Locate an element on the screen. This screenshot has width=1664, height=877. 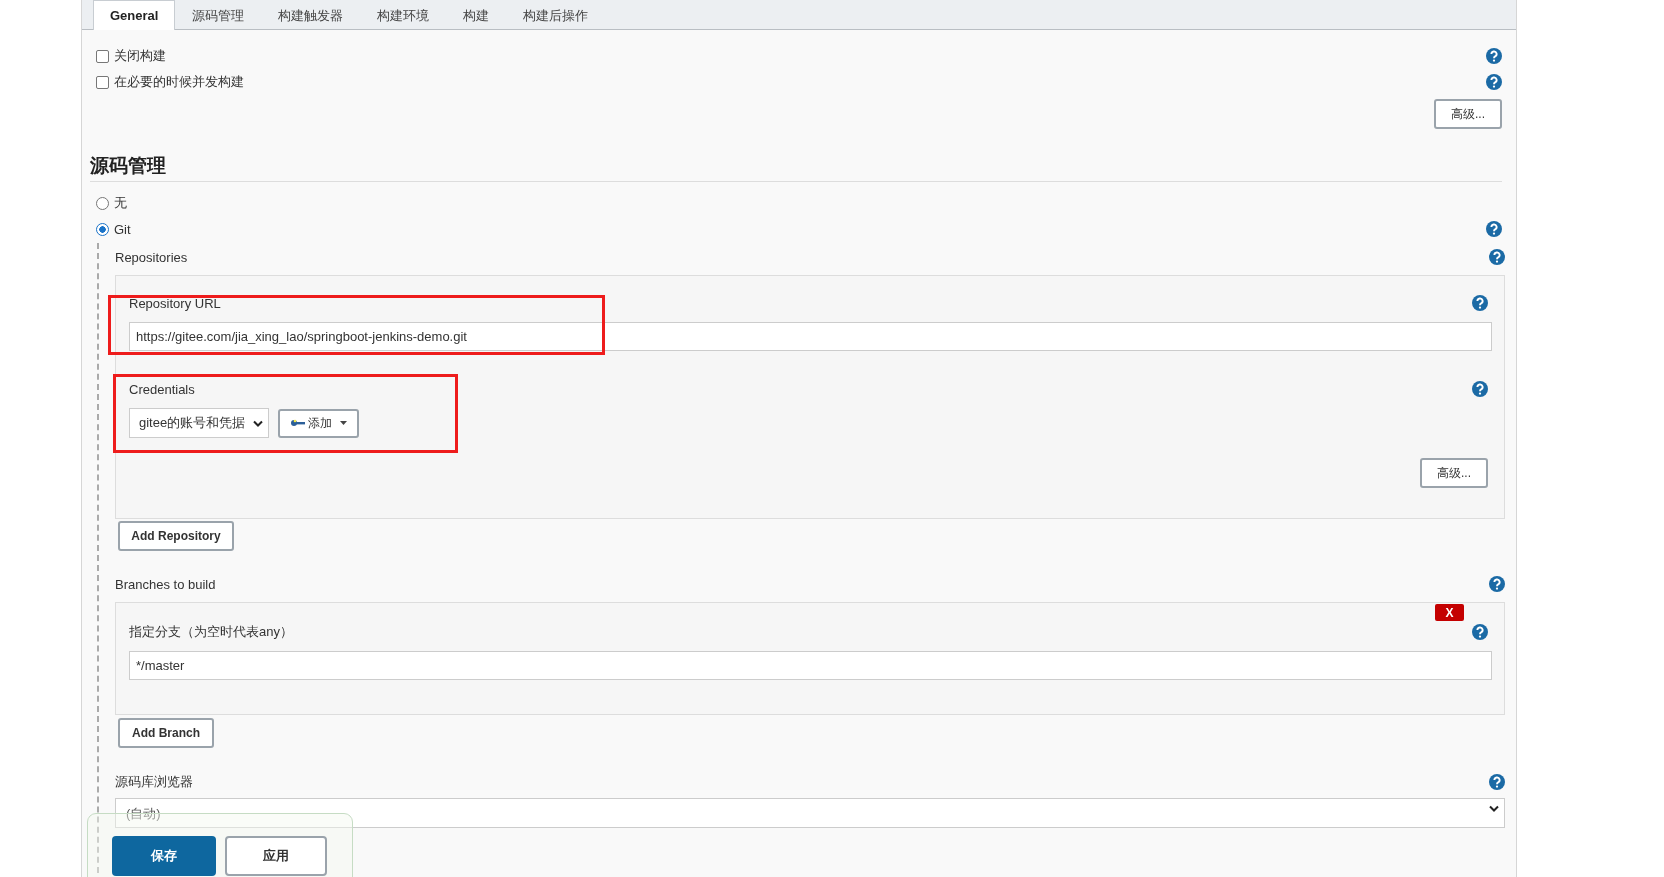
option-label: 关闭构建 is located at coordinates (140, 56).